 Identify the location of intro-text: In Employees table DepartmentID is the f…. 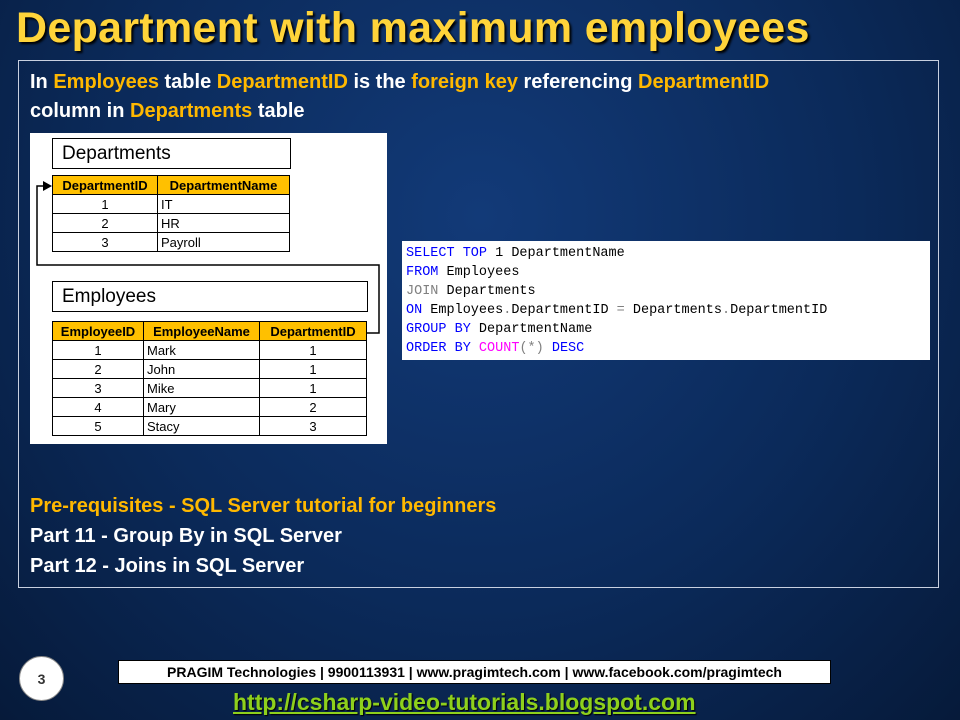
(400, 96).